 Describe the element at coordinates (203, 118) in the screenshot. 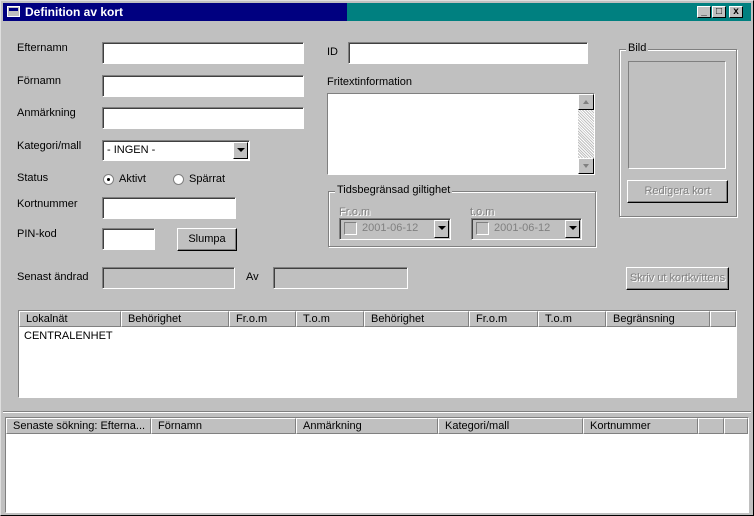

I see `anmarkning-field` at that location.